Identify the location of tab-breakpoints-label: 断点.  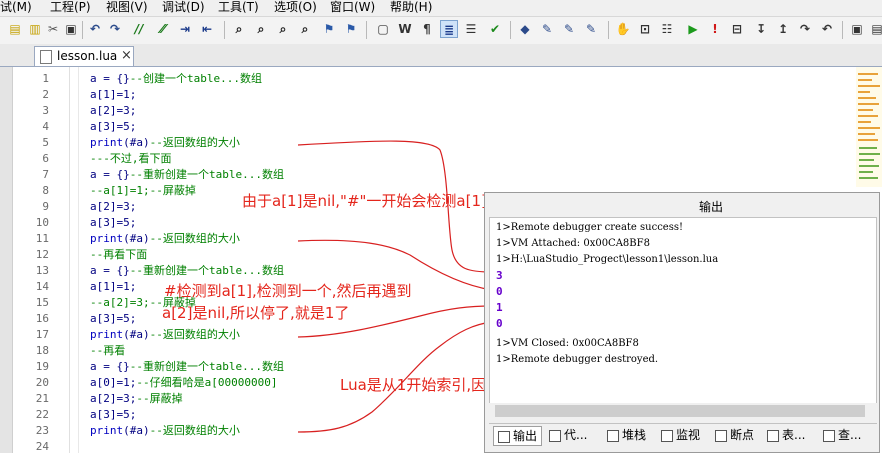
(742, 435).